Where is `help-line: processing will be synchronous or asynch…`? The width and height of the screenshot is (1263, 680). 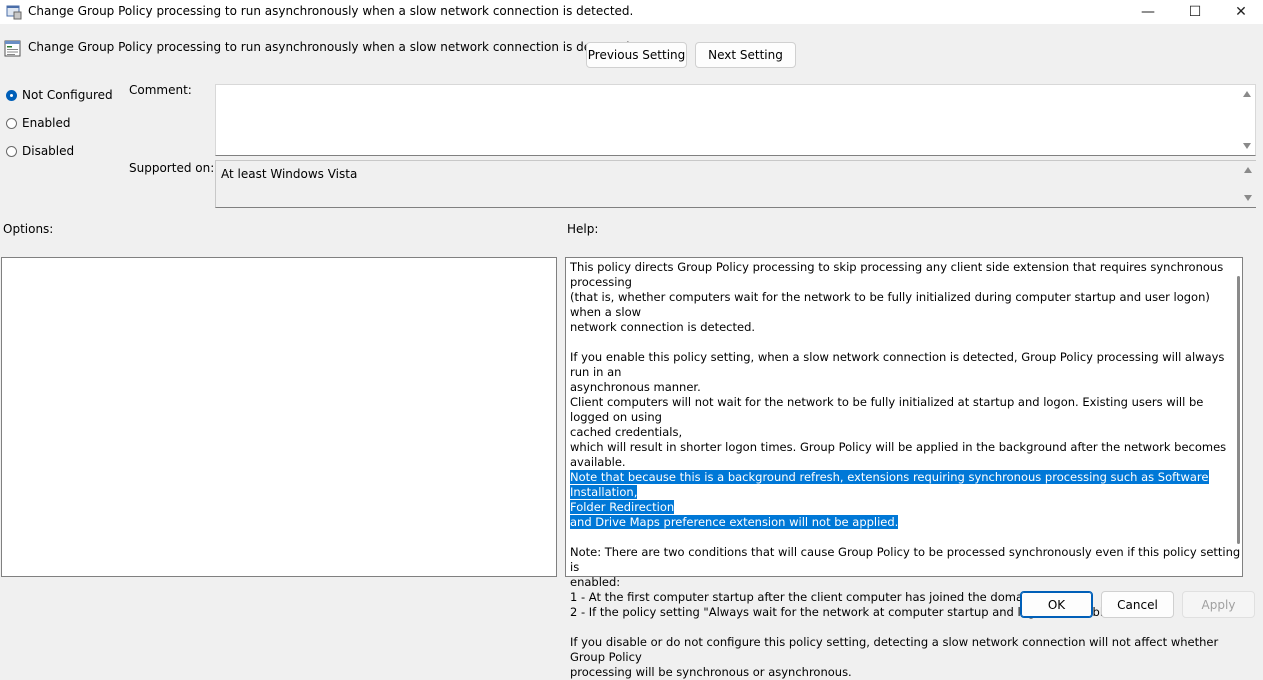
help-line: processing will be synchronous or asynch… is located at coordinates (711, 672).